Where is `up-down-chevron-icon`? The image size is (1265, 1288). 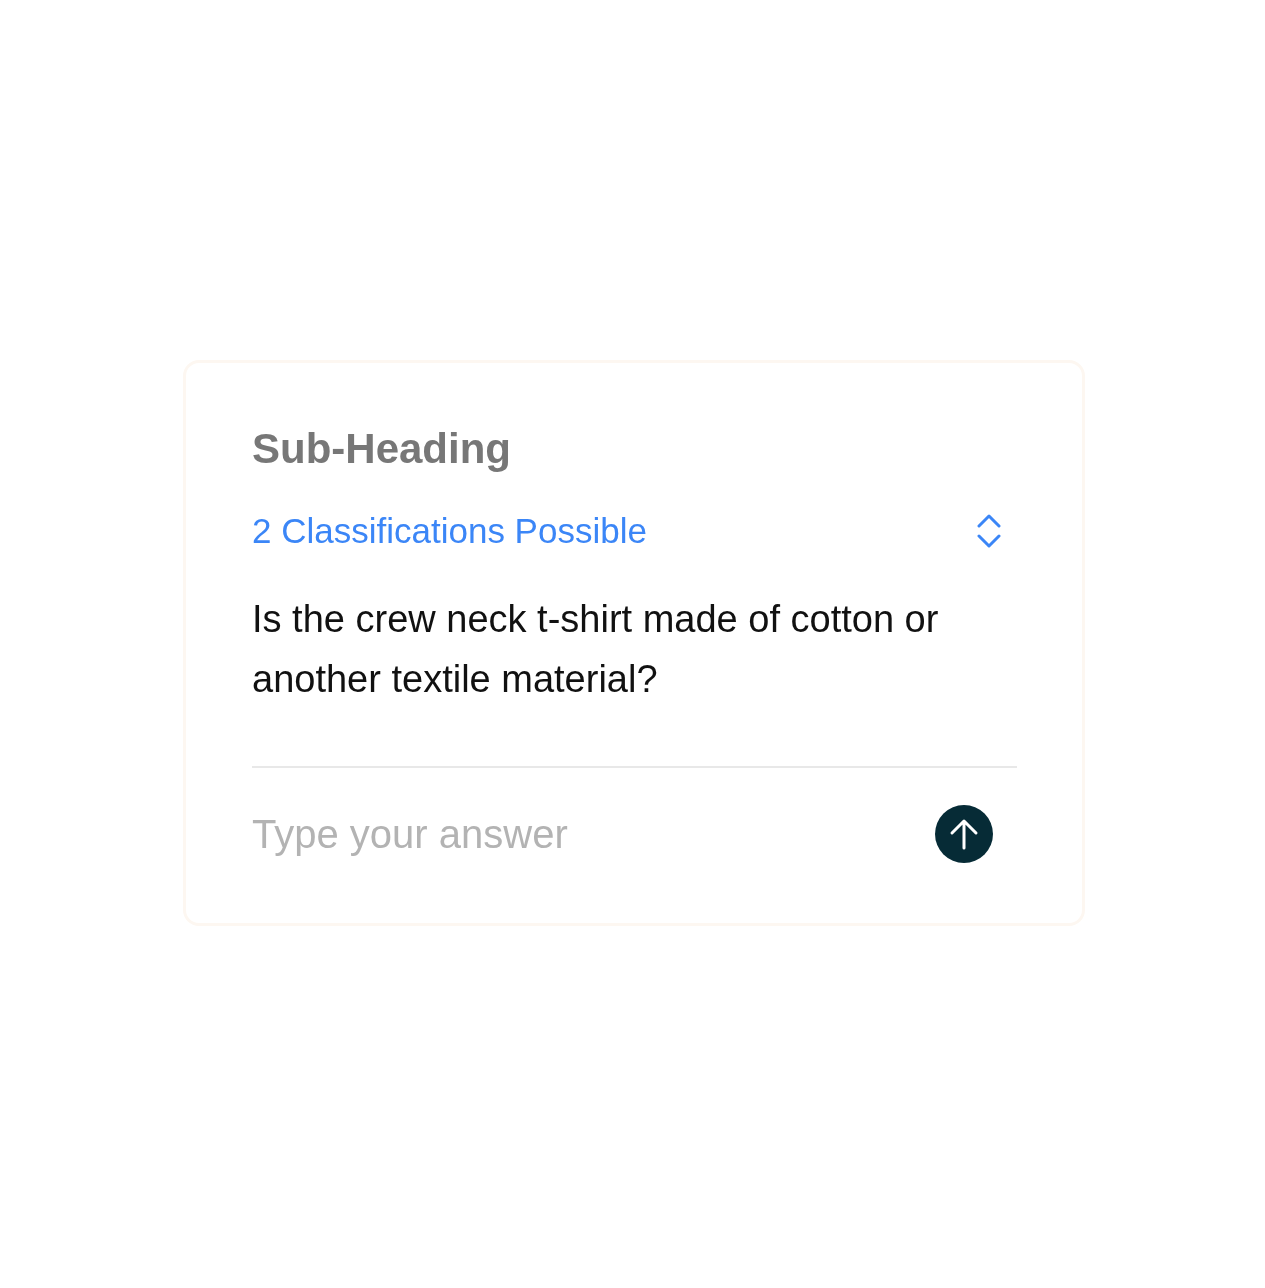 up-down-chevron-icon is located at coordinates (989, 531).